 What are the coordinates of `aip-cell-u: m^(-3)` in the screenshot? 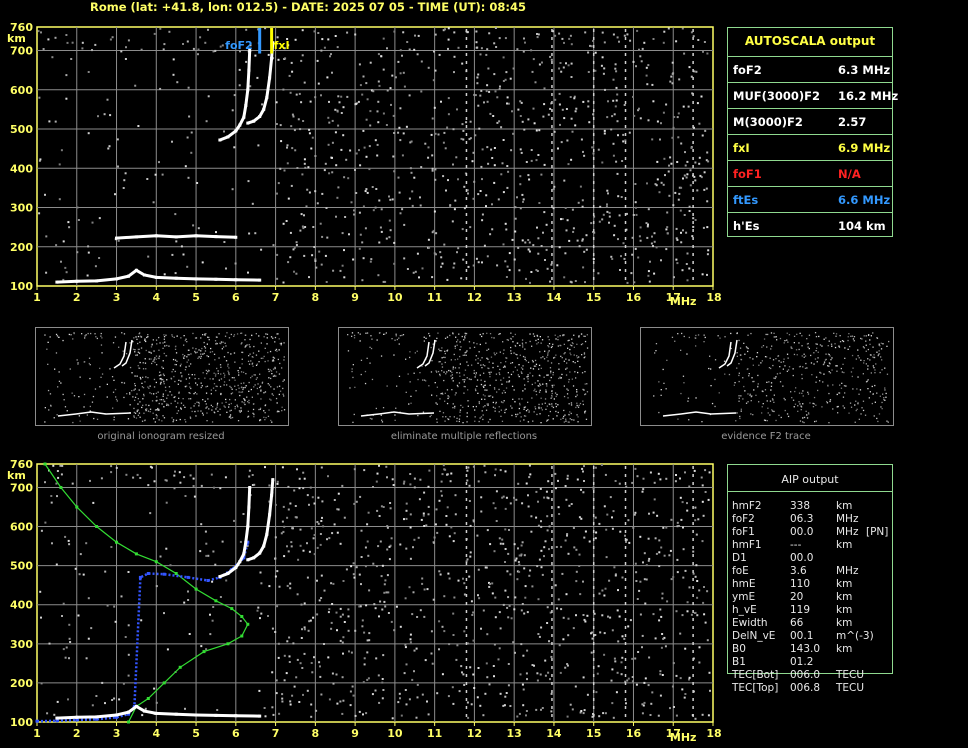 It's located at (855, 636).